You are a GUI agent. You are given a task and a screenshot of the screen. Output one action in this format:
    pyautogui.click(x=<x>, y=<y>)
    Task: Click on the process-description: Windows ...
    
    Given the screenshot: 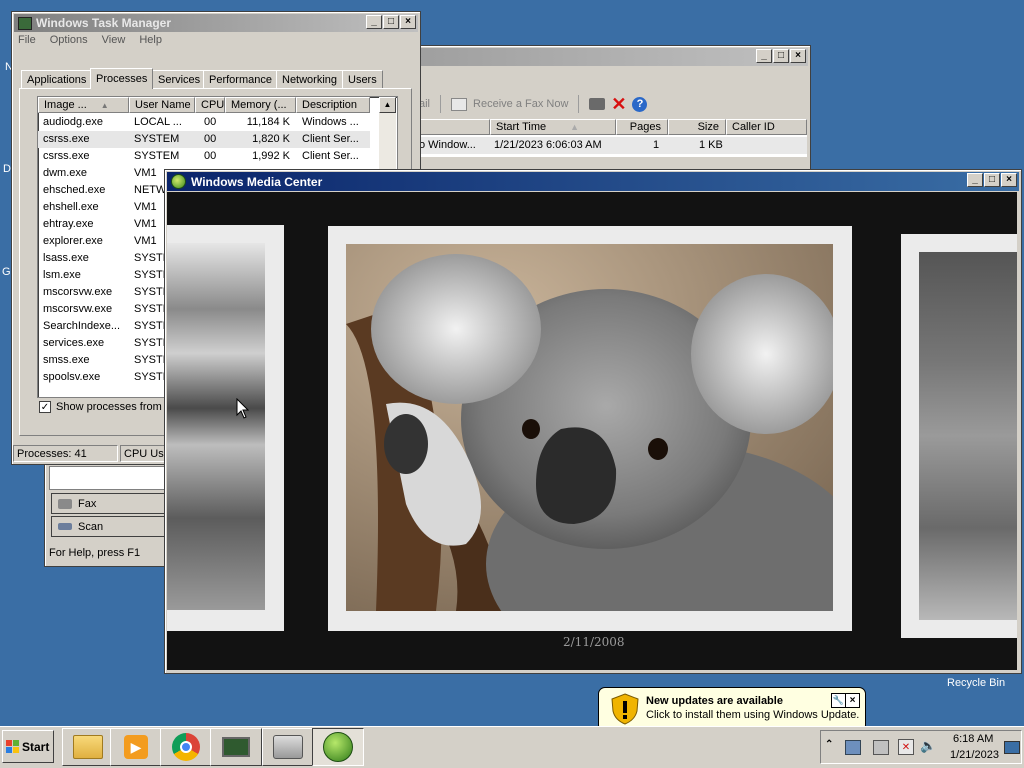 What is the action you would take?
    pyautogui.click(x=330, y=122)
    